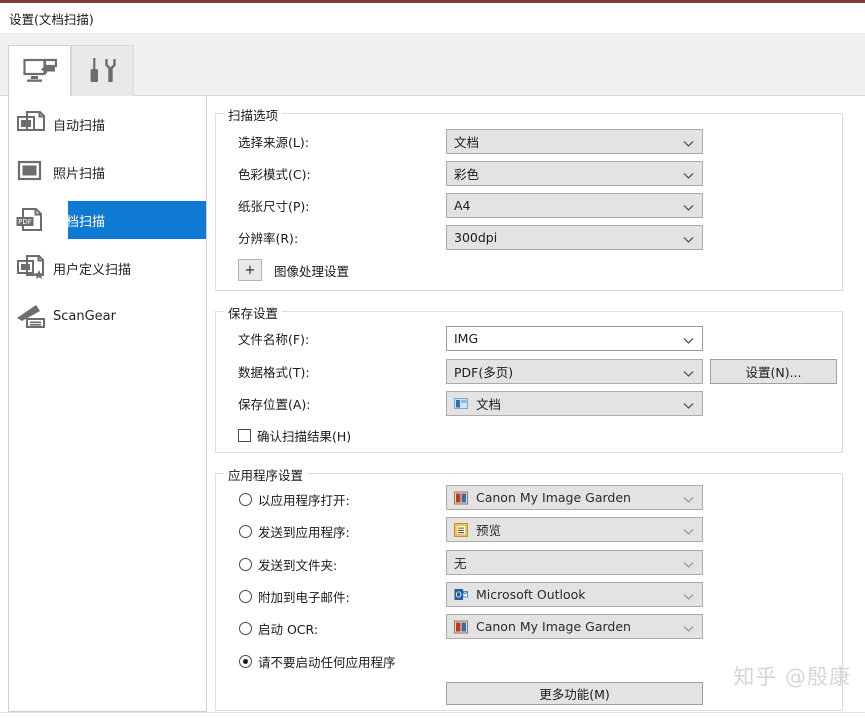 The height and width of the screenshot is (719, 865). Describe the element at coordinates (266, 474) in the screenshot. I see `application-settings-title: 应用程序设置` at that location.